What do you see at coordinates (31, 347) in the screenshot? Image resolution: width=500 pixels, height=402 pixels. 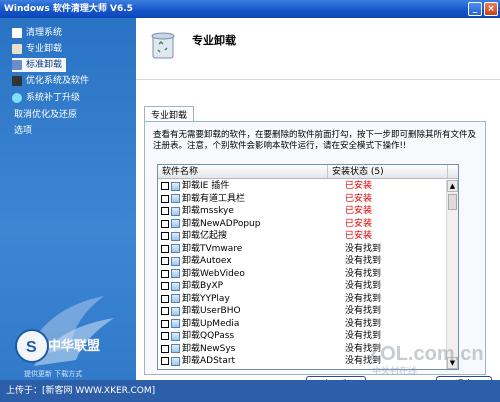 I see `svg-text: S` at bounding box center [31, 347].